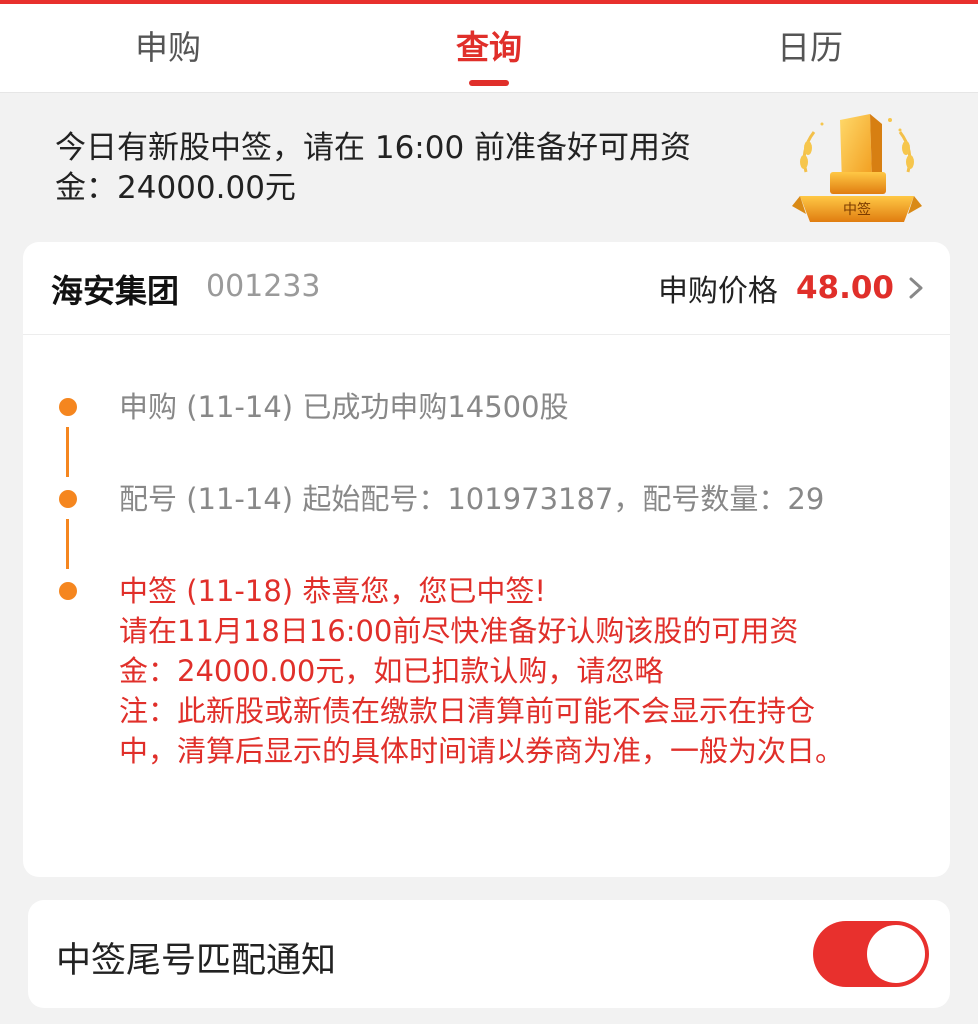  What do you see at coordinates (844, 288) in the screenshot?
I see `price-value: 48.00` at bounding box center [844, 288].